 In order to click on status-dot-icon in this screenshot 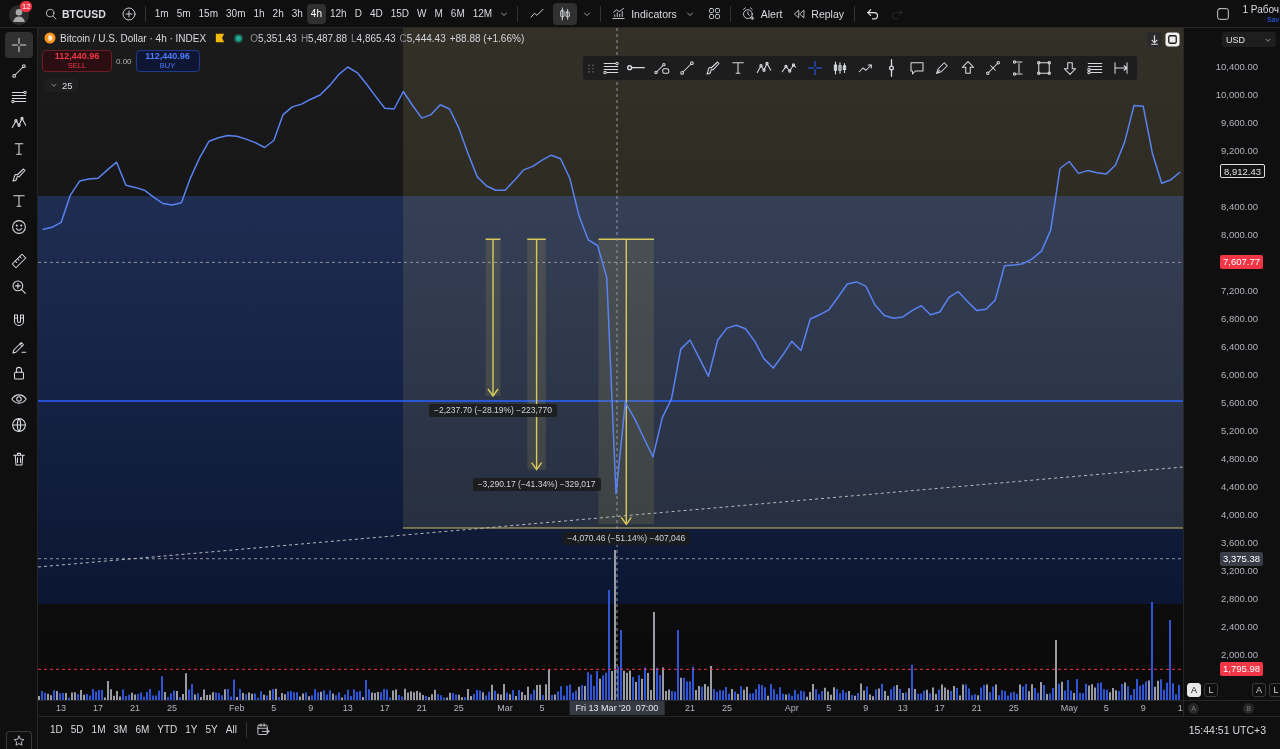, I will do `click(239, 38)`.